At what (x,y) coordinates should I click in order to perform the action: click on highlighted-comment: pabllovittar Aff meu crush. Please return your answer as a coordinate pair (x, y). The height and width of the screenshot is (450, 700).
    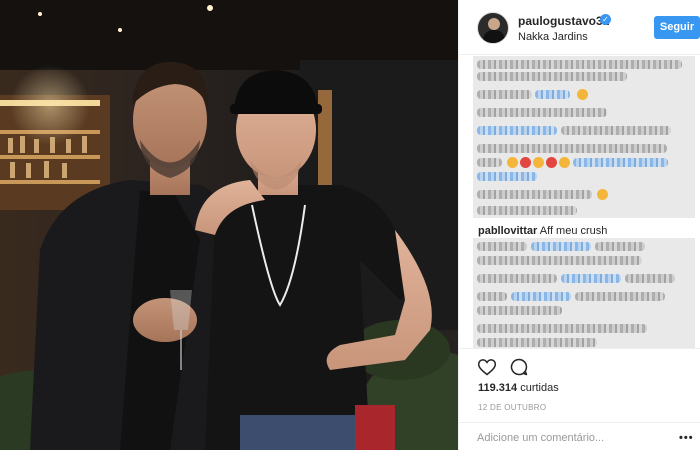
    Looking at the image, I should click on (542, 231).